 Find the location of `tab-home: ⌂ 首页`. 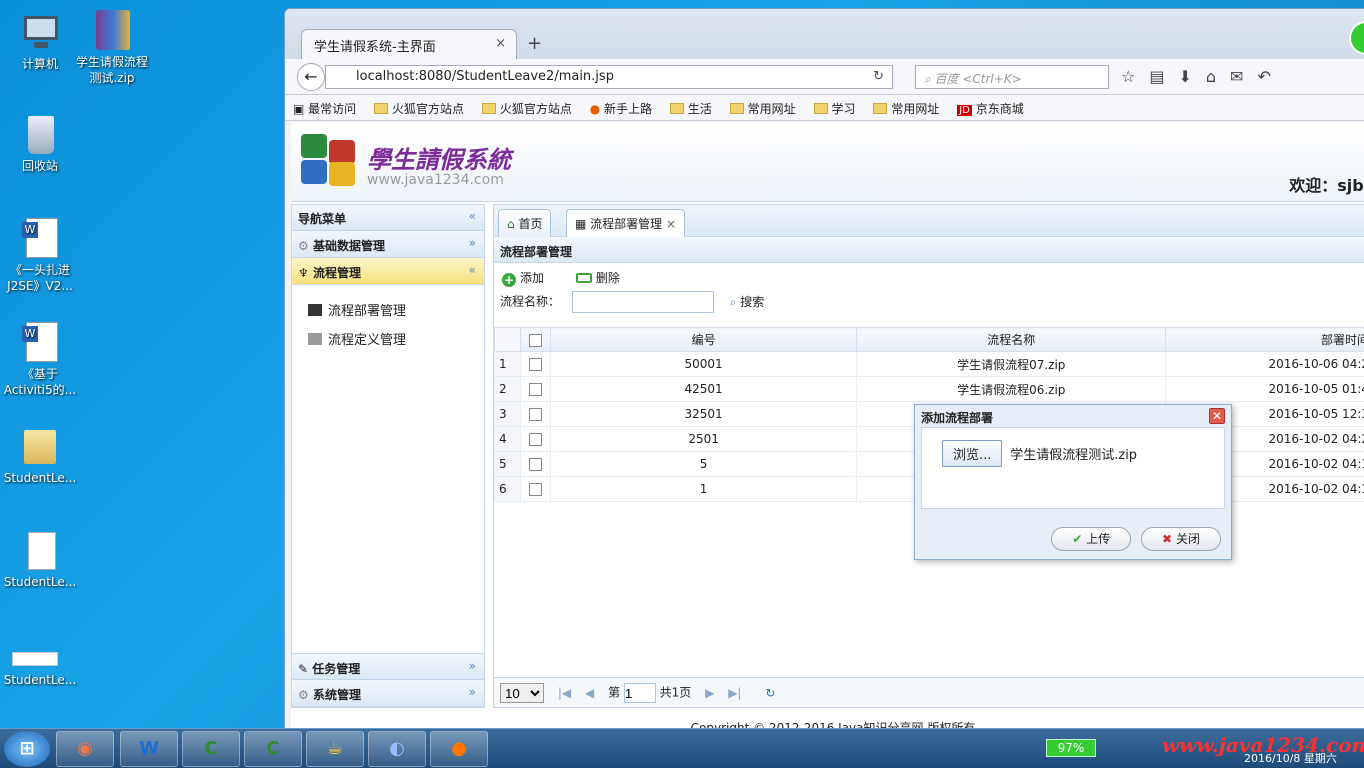

tab-home: ⌂ 首页 is located at coordinates (525, 223).